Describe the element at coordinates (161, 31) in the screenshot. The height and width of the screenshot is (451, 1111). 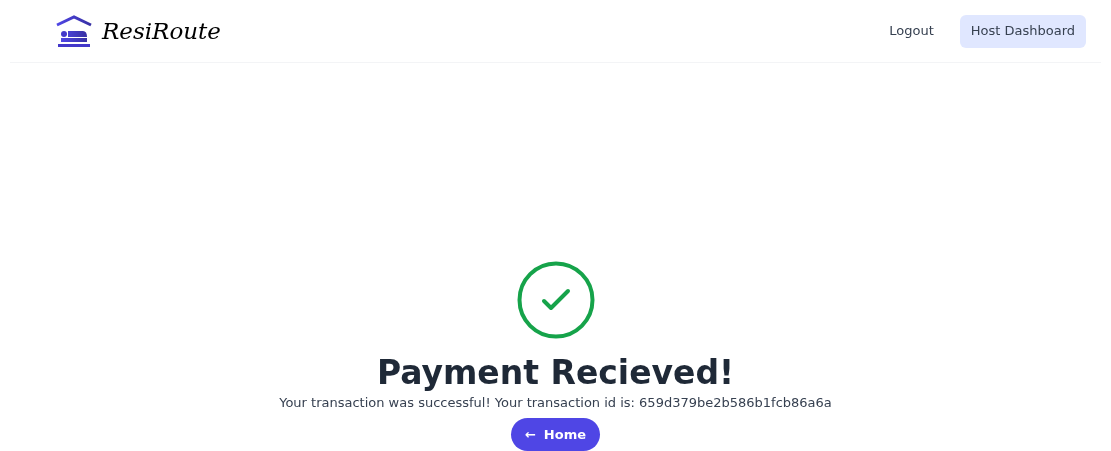
I see `brand-name: ResiRoute` at that location.